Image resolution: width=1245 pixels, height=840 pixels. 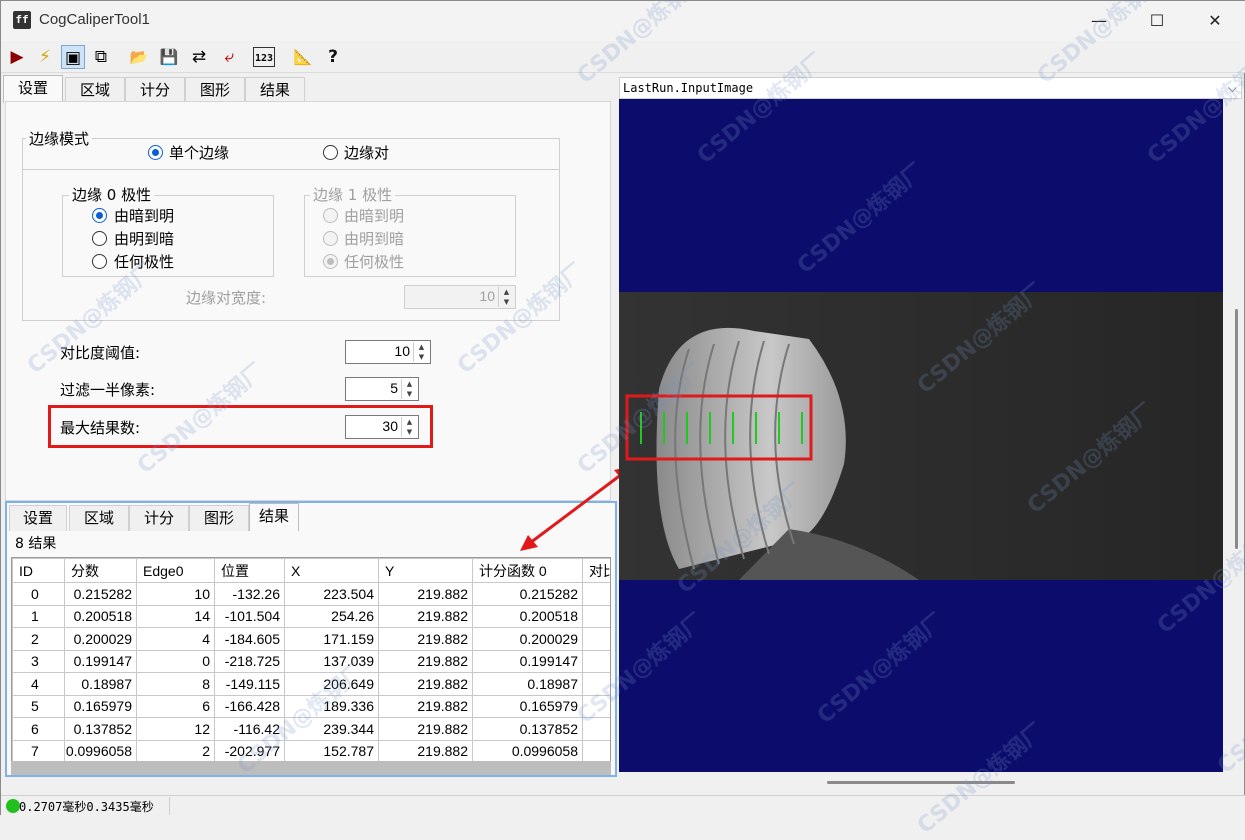 What do you see at coordinates (311, 639) in the screenshot?
I see `table-row: 2 0.200029 4 -184.605 171.159 219.882 0.200029` at bounding box center [311, 639].